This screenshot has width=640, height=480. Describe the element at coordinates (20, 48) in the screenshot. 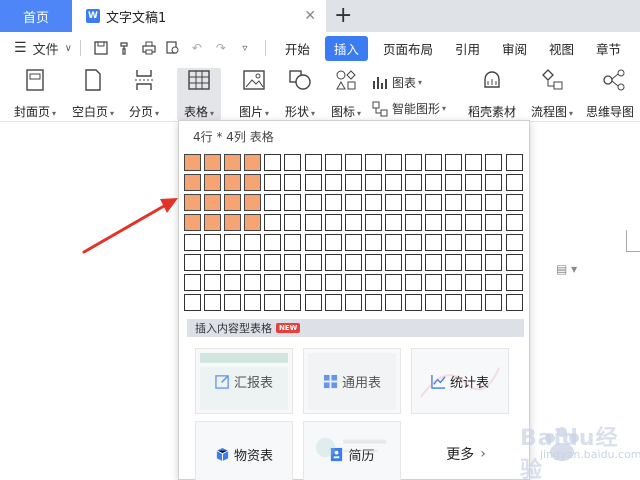

I see `hamburger-icon: ☰` at that location.